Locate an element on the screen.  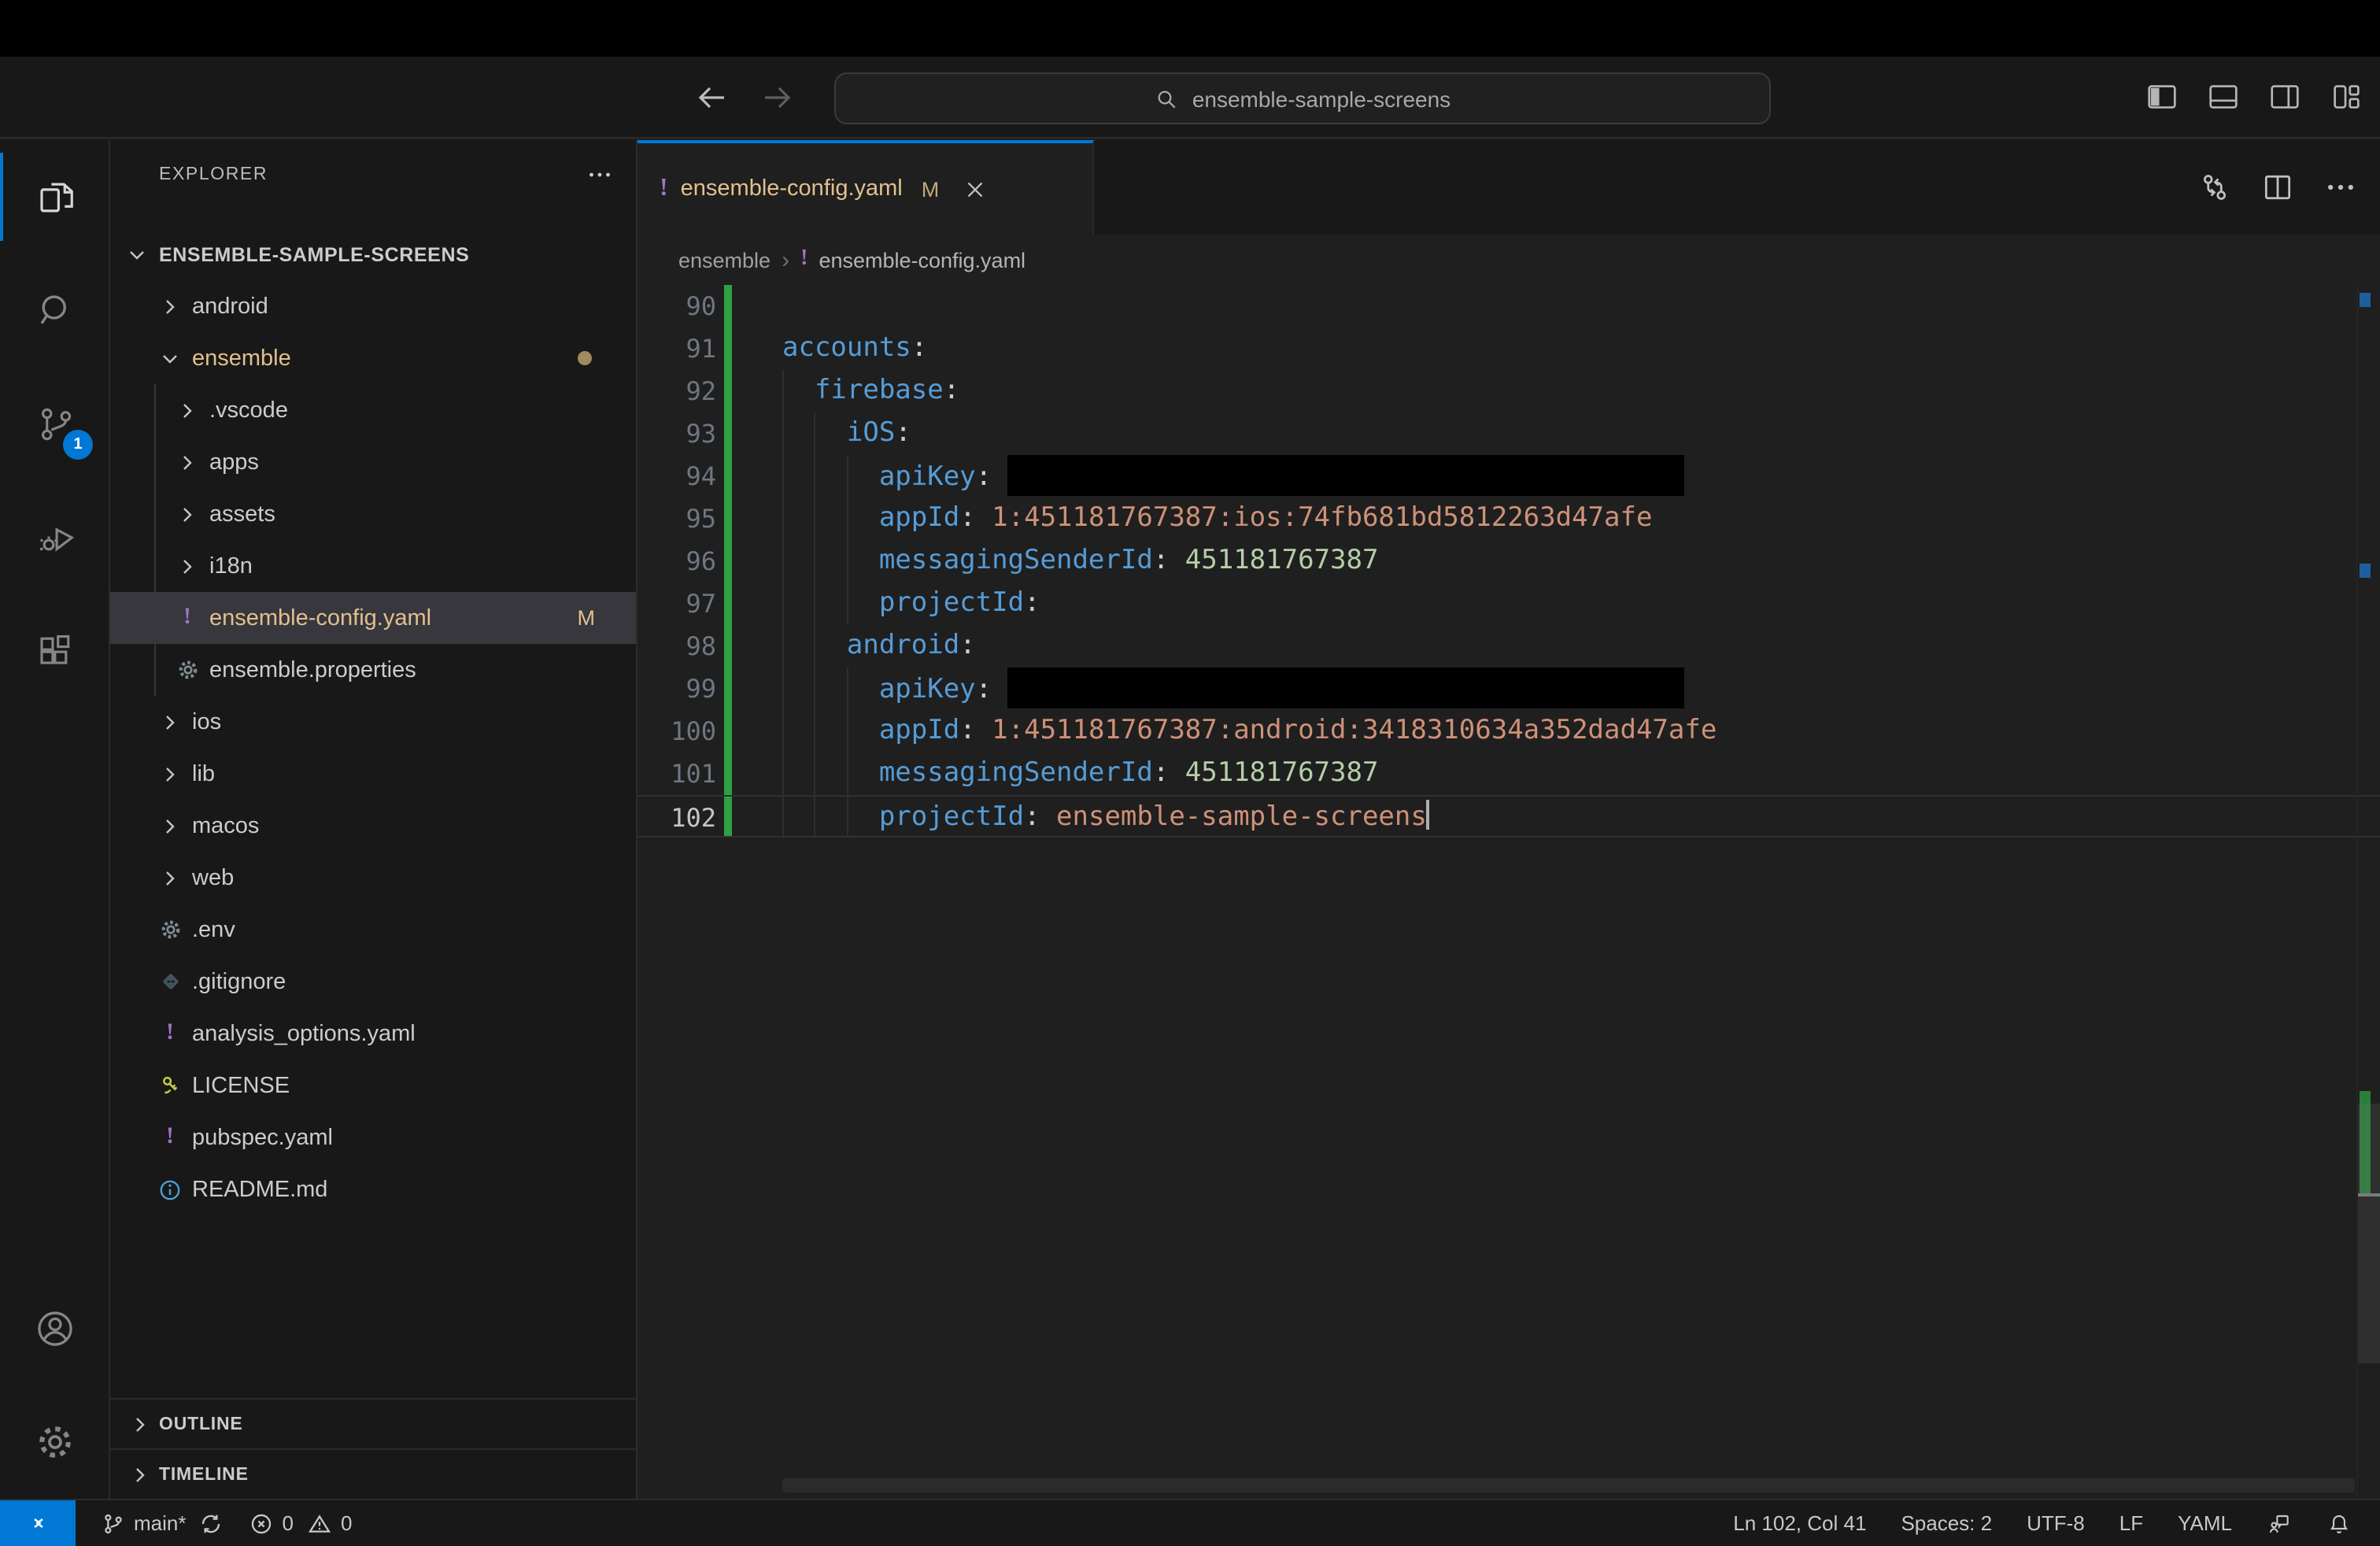
item-label: macos is located at coordinates (226, 825).